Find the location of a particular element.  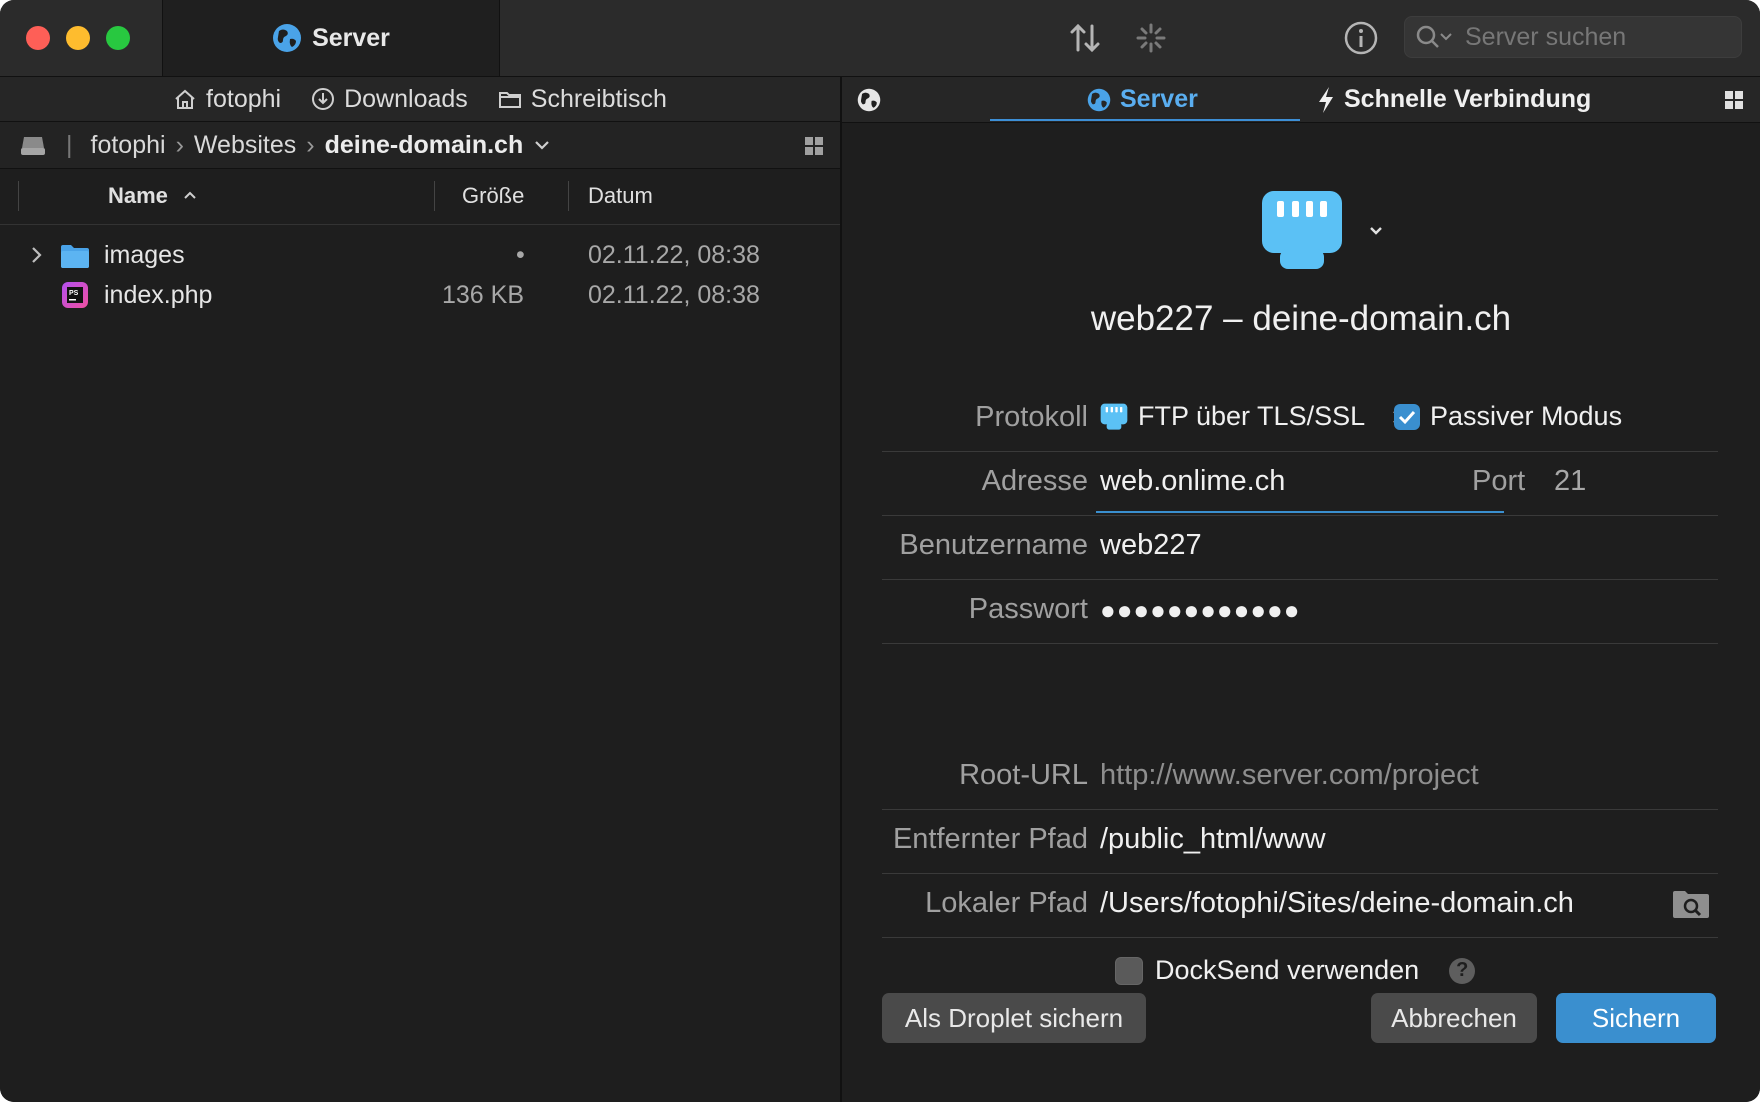

php-file-icon: PS is located at coordinates (75, 295).